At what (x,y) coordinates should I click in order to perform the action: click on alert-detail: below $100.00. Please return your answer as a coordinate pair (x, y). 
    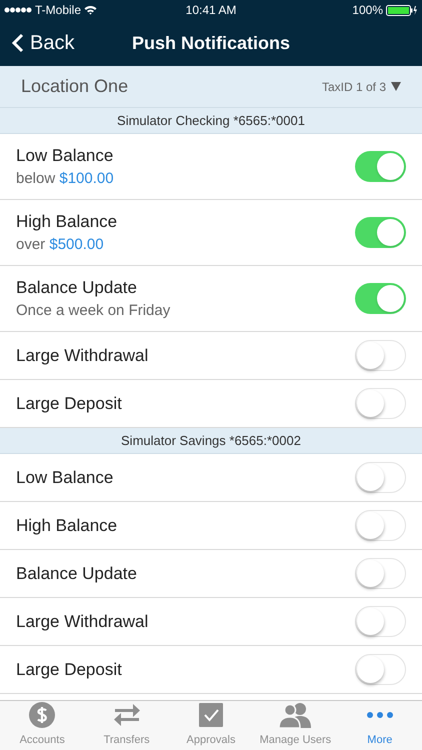
    Looking at the image, I should click on (65, 179).